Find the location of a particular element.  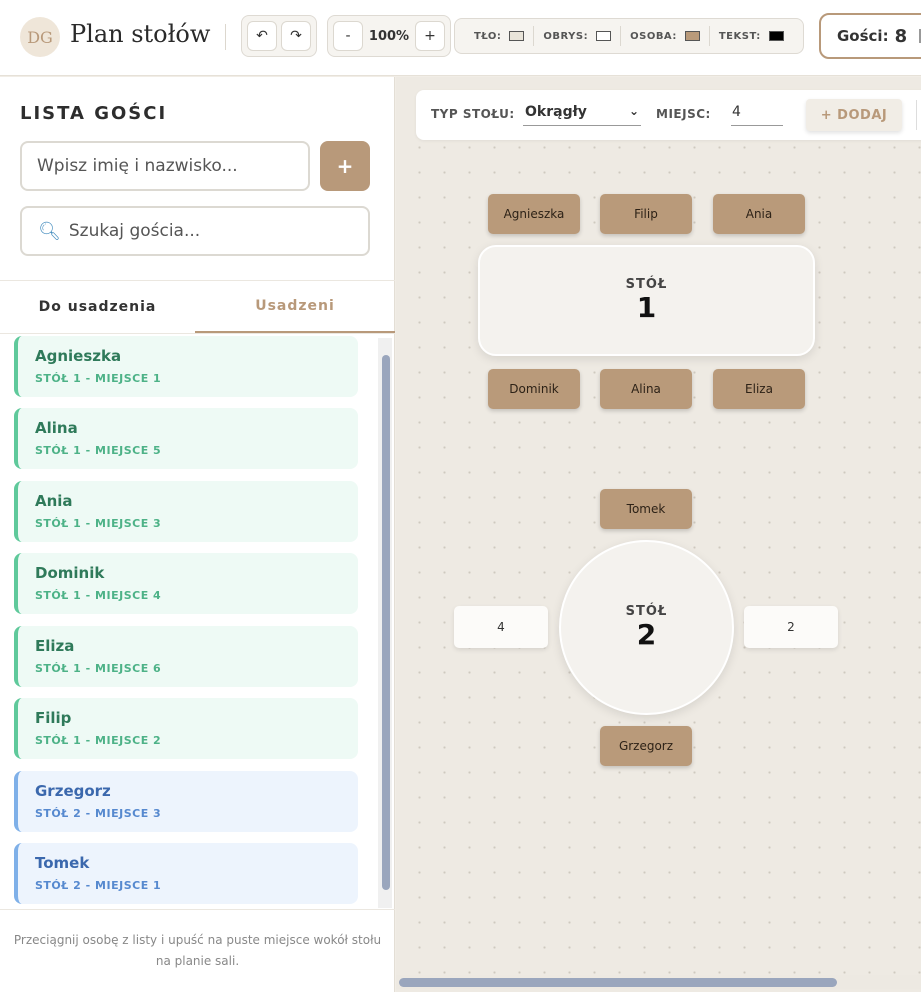

guest-name: Ania is located at coordinates (54, 501).